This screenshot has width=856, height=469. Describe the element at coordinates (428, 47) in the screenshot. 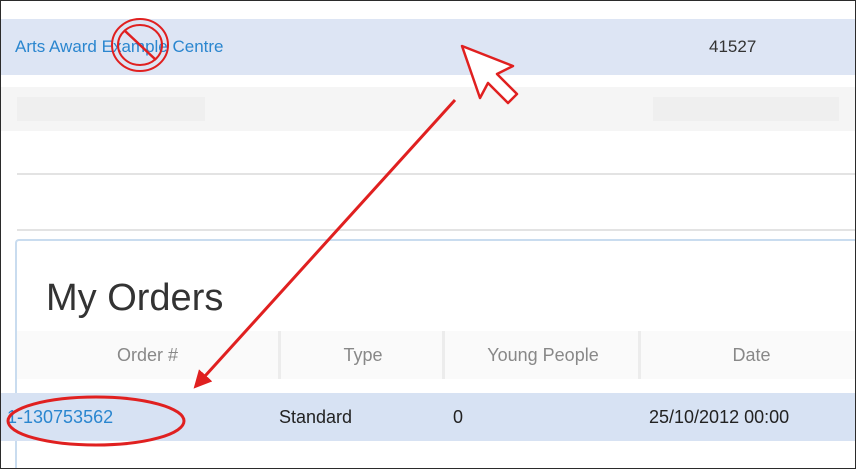

I see `centre-row: Arts Award Example Centre 41527` at that location.